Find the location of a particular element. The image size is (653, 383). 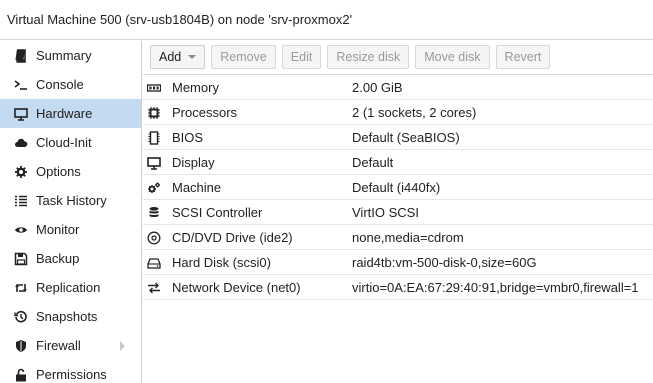

floppy-icon is located at coordinates (21, 259).